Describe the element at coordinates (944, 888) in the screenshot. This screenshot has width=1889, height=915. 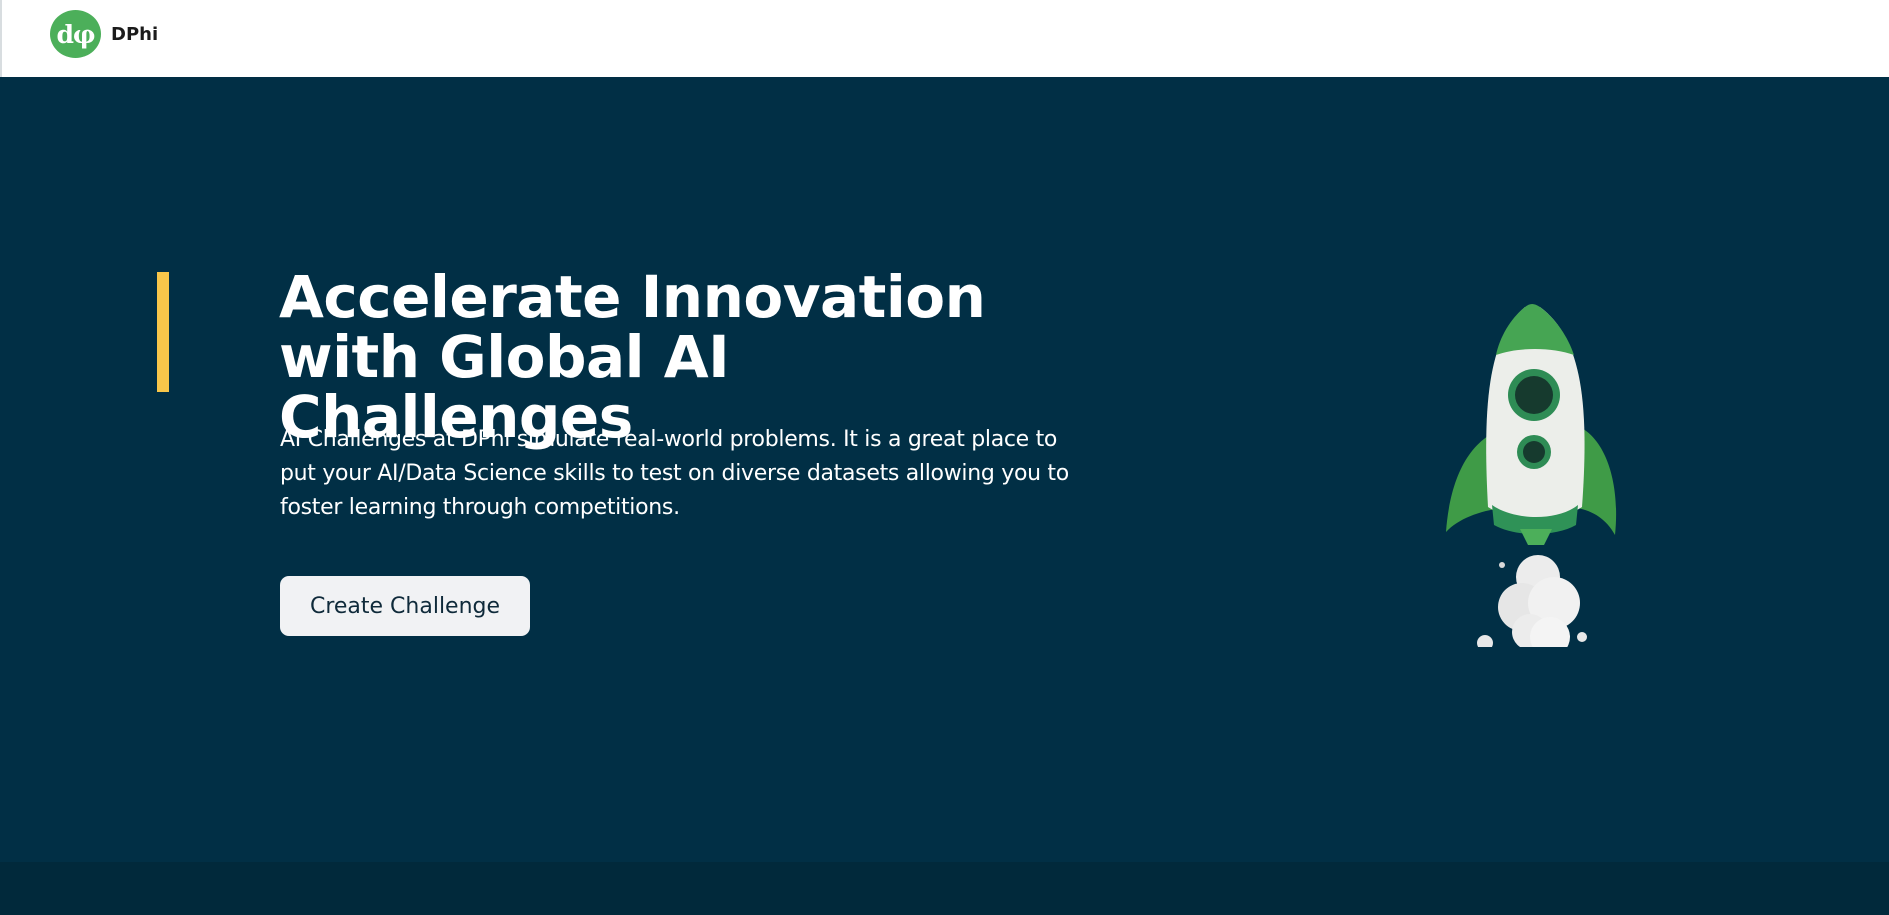
I see `footer-band` at that location.